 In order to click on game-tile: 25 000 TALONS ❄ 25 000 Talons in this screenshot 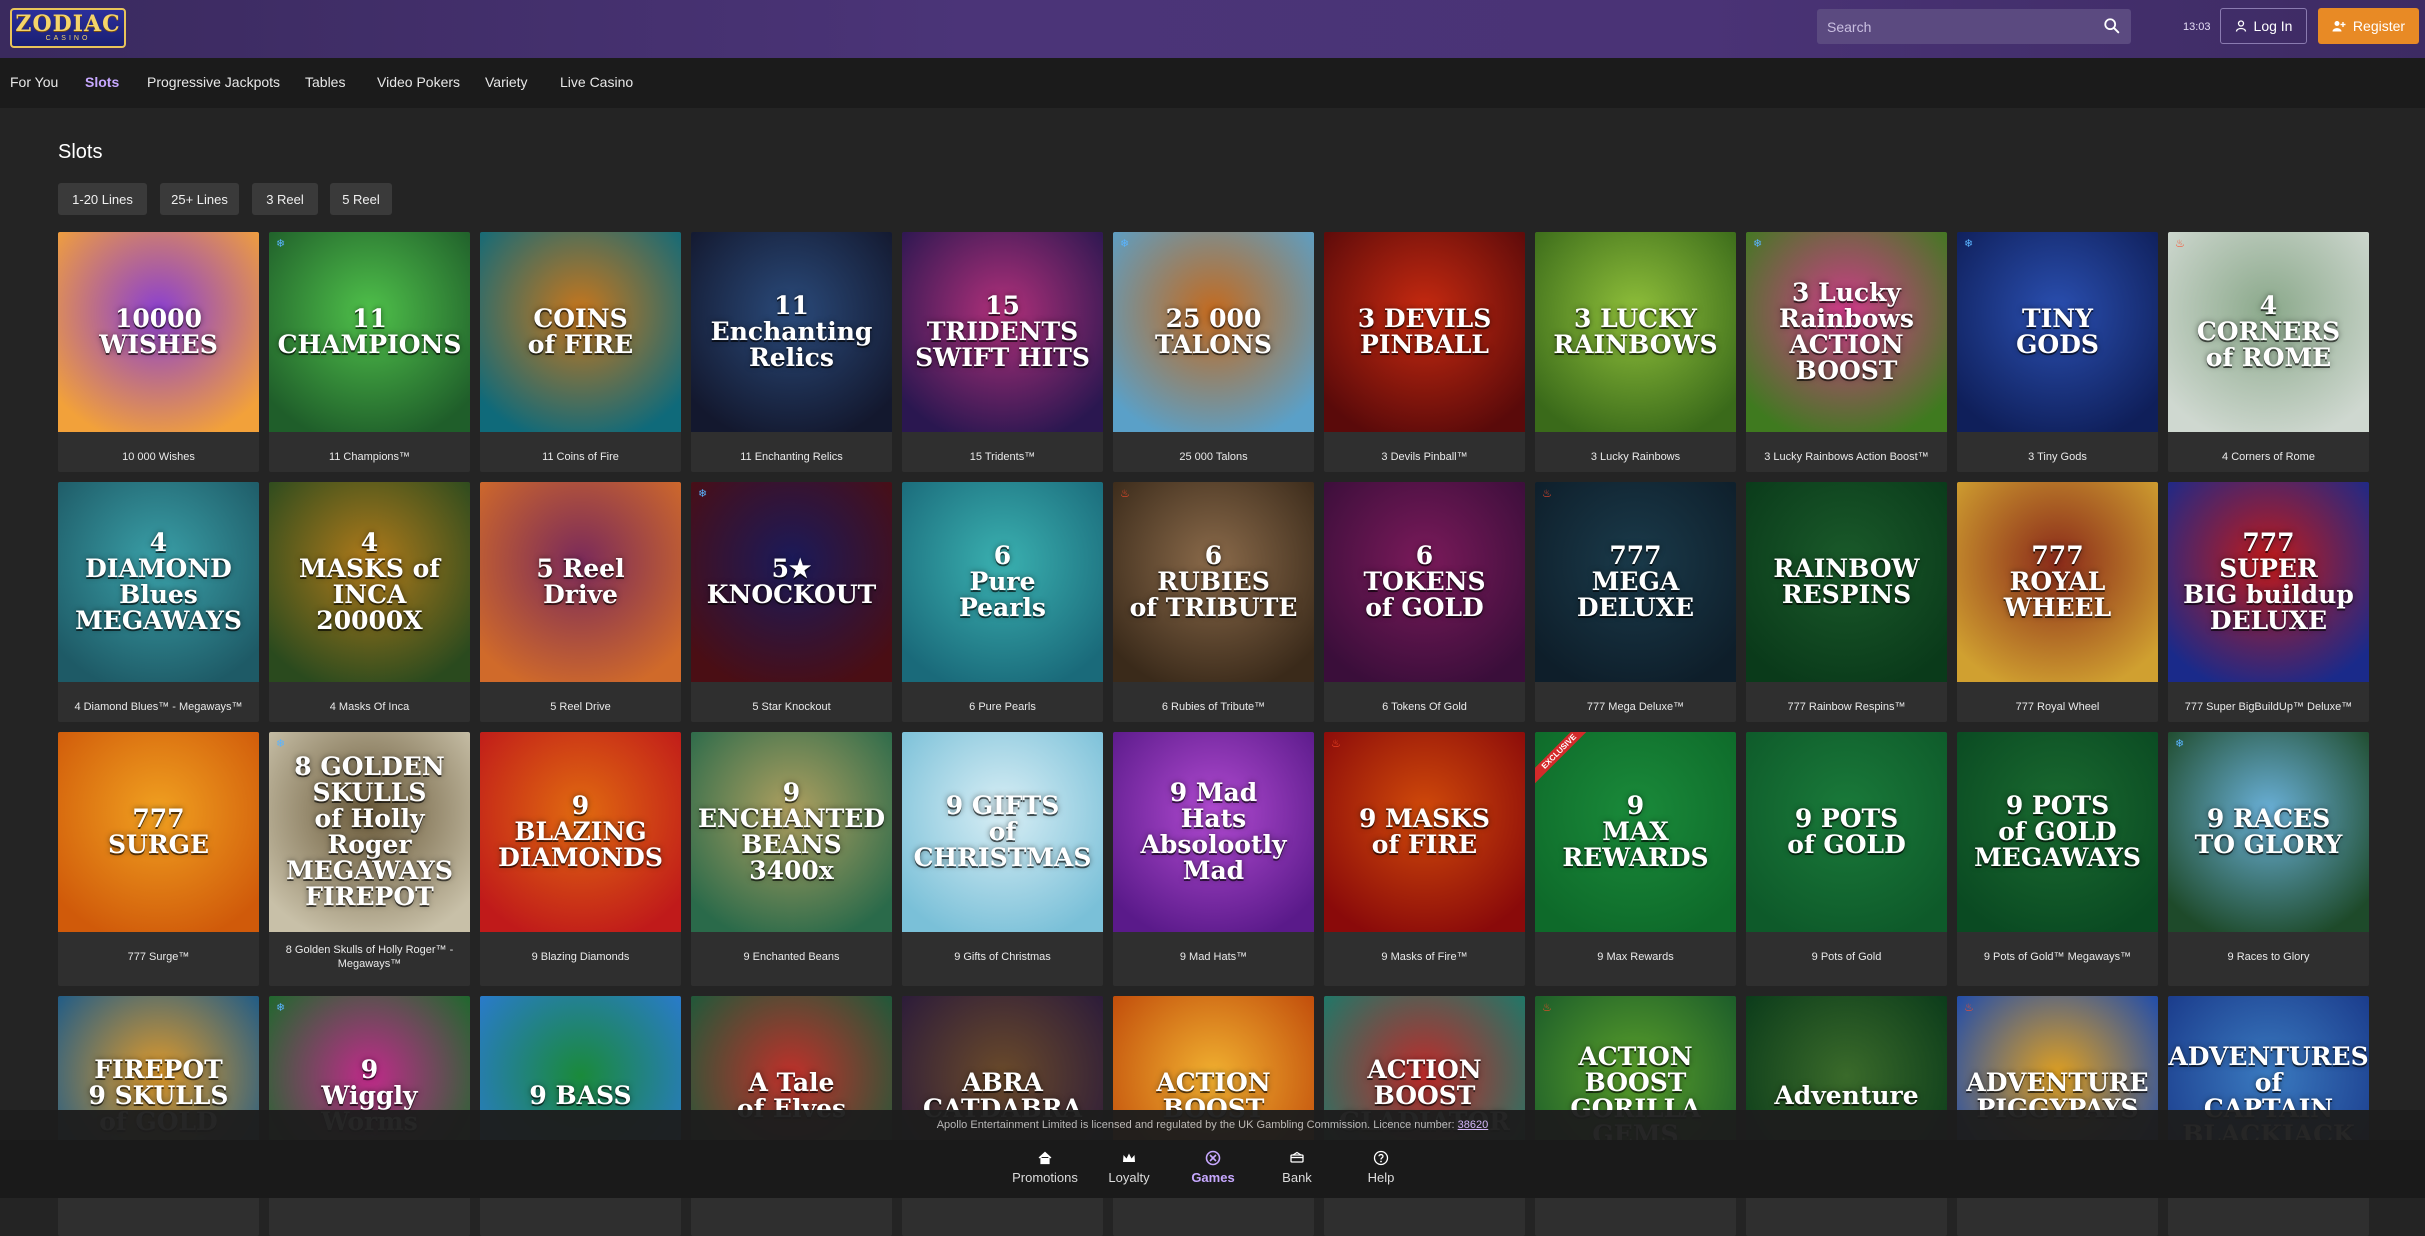, I will do `click(1213, 352)`.